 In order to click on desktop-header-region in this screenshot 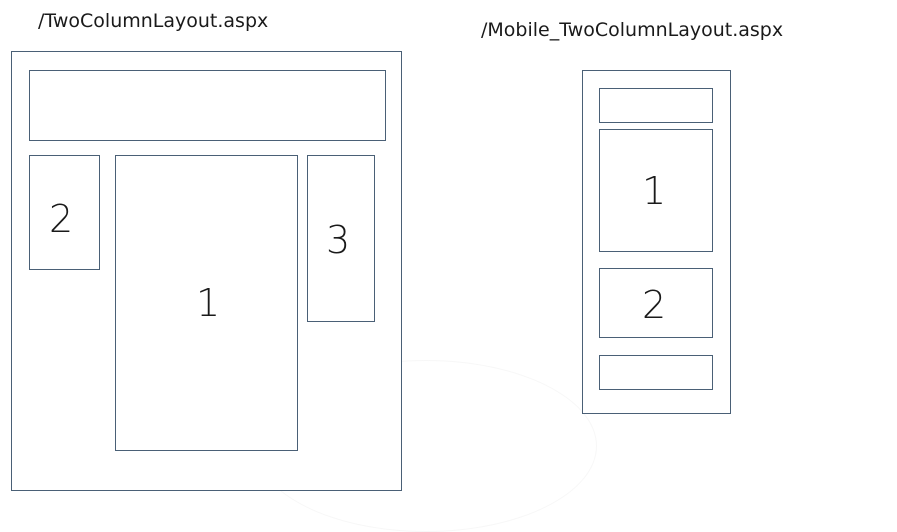, I will do `click(207, 105)`.